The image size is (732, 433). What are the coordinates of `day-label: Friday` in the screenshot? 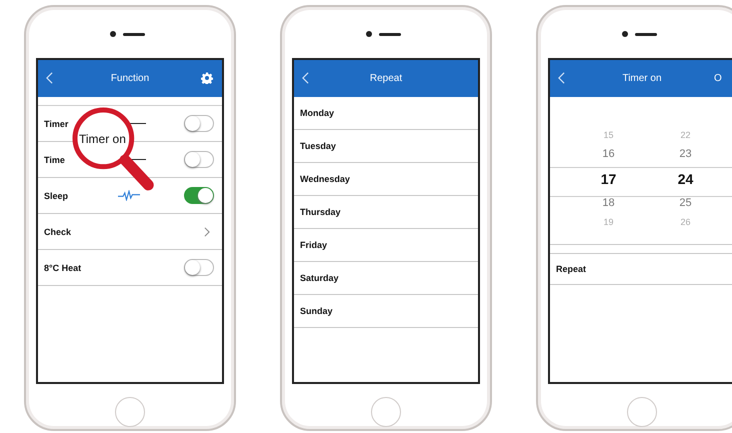 It's located at (314, 245).